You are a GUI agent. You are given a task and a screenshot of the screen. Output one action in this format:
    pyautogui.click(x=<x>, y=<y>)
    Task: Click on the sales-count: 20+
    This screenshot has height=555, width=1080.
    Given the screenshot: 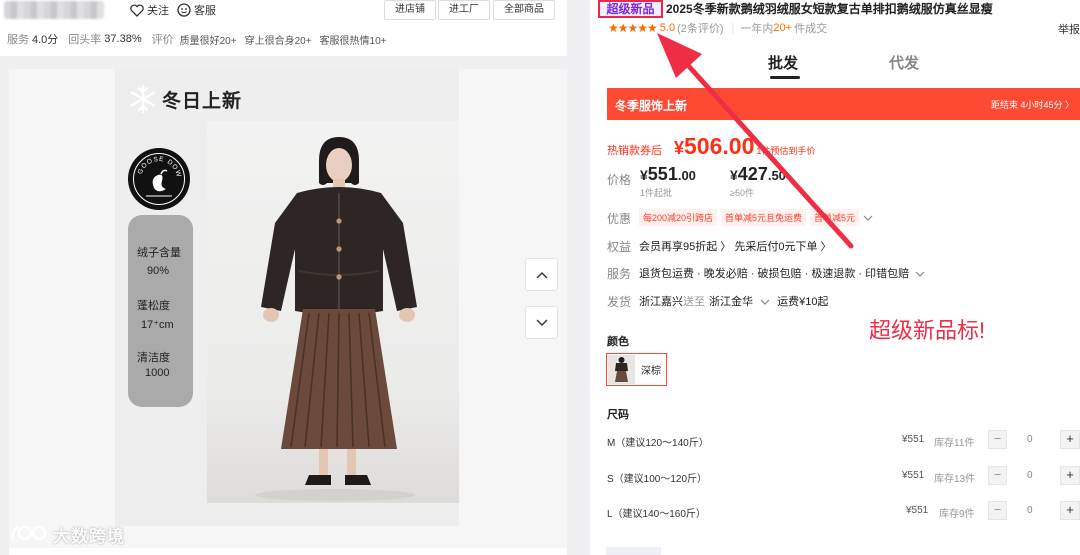 What is the action you would take?
    pyautogui.click(x=783, y=28)
    